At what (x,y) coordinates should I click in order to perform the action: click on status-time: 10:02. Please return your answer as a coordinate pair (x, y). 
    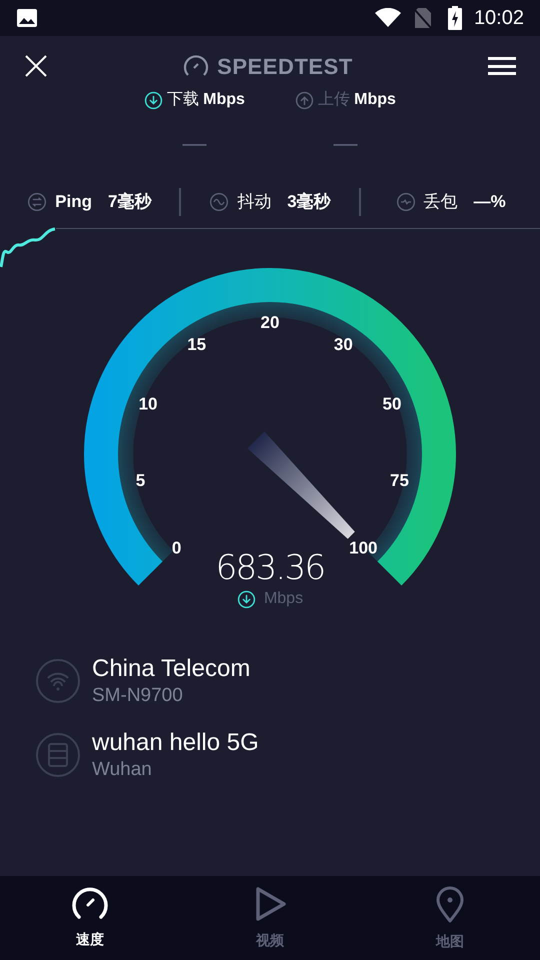
    Looking at the image, I should click on (499, 18).